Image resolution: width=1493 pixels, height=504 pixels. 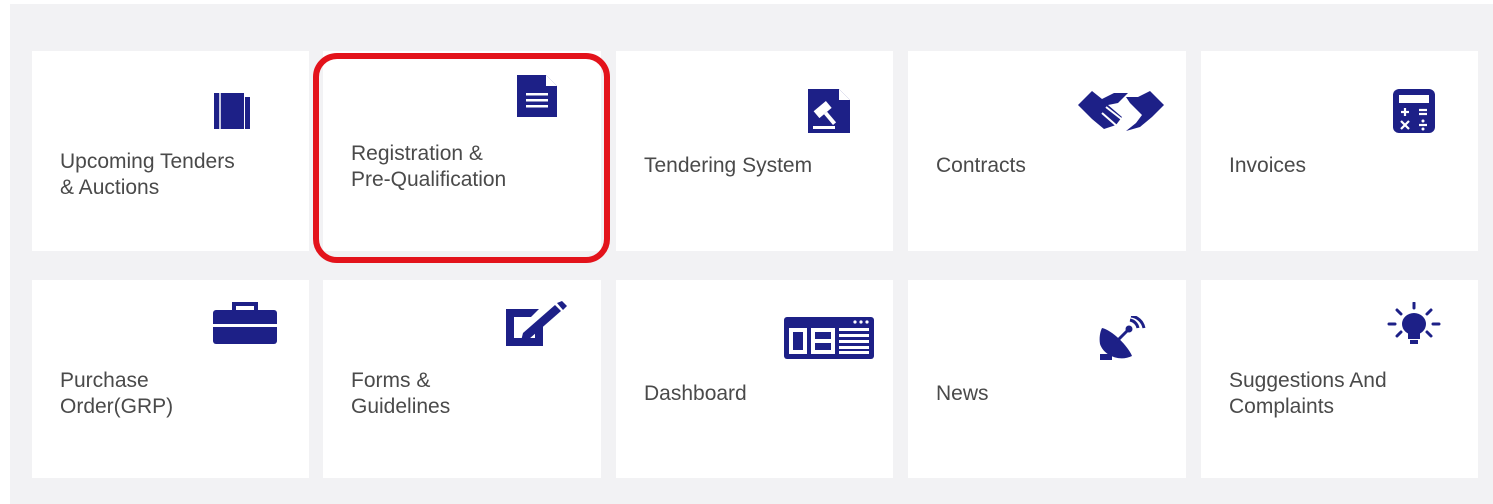 I want to click on tile-label: Tendering System, so click(x=728, y=165).